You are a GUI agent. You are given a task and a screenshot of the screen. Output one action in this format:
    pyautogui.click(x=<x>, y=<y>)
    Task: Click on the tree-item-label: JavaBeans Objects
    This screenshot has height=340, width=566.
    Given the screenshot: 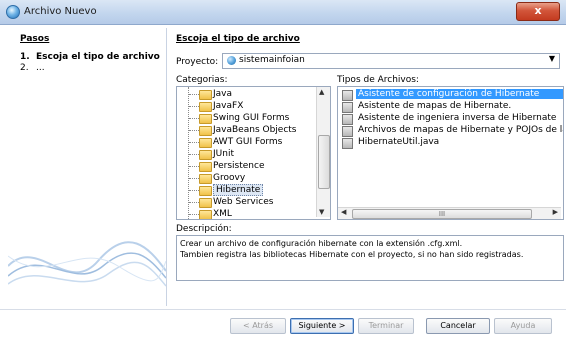 What is the action you would take?
    pyautogui.click(x=255, y=130)
    